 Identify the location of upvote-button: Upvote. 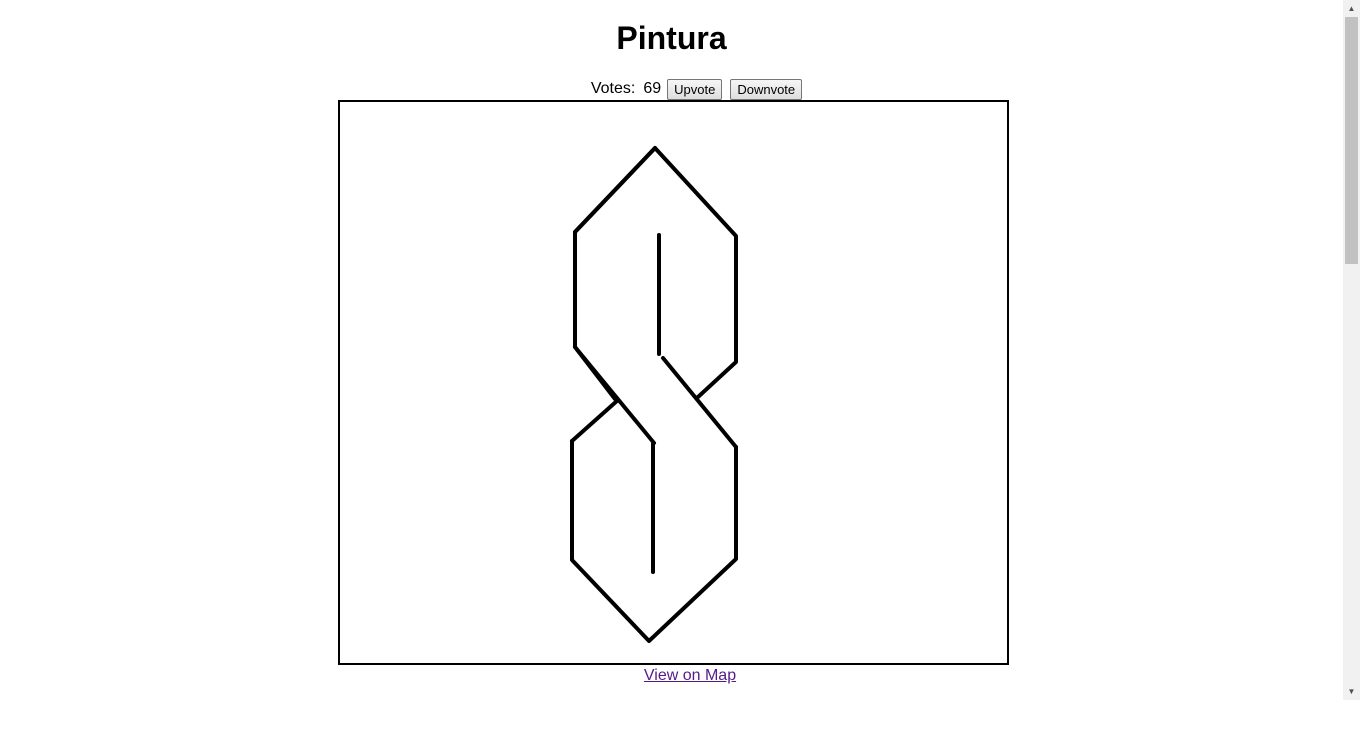
(695, 89).